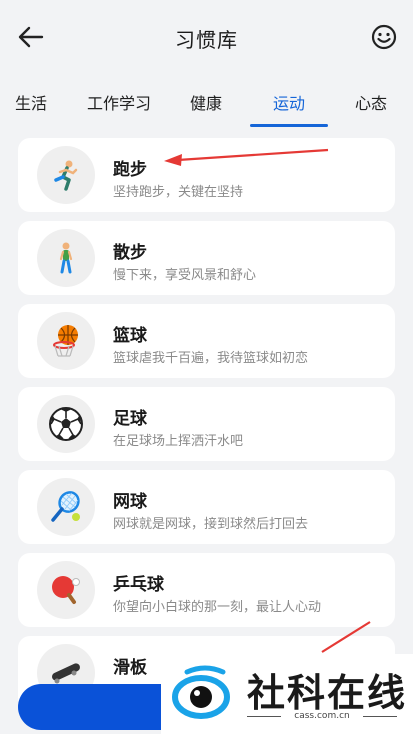 The width and height of the screenshot is (413, 734). I want to click on category-tabs: 生活 工作学习 健康 运动 心态, so click(206, 107).